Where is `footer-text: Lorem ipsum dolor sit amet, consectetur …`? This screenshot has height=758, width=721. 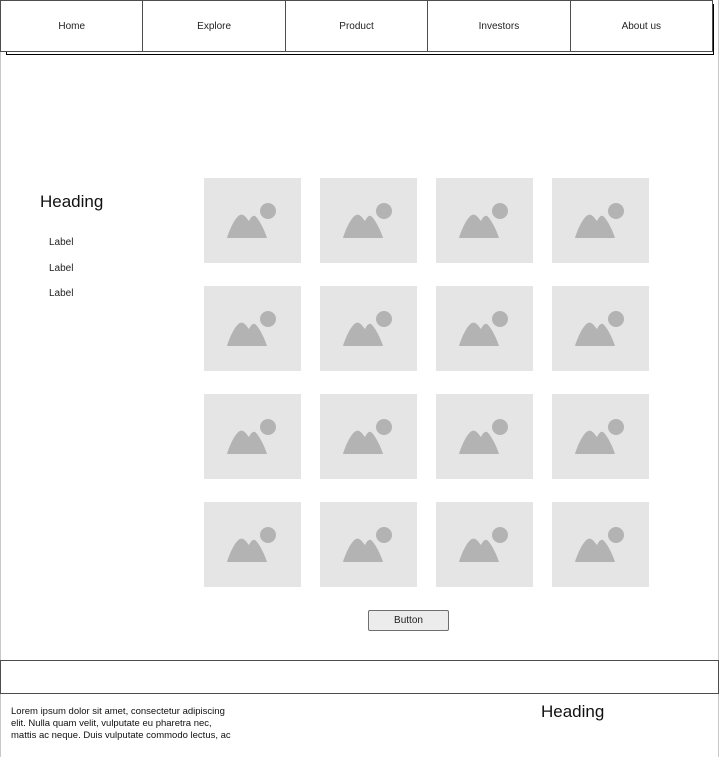 footer-text: Lorem ipsum dolor sit amet, consectetur … is located at coordinates (126, 724).